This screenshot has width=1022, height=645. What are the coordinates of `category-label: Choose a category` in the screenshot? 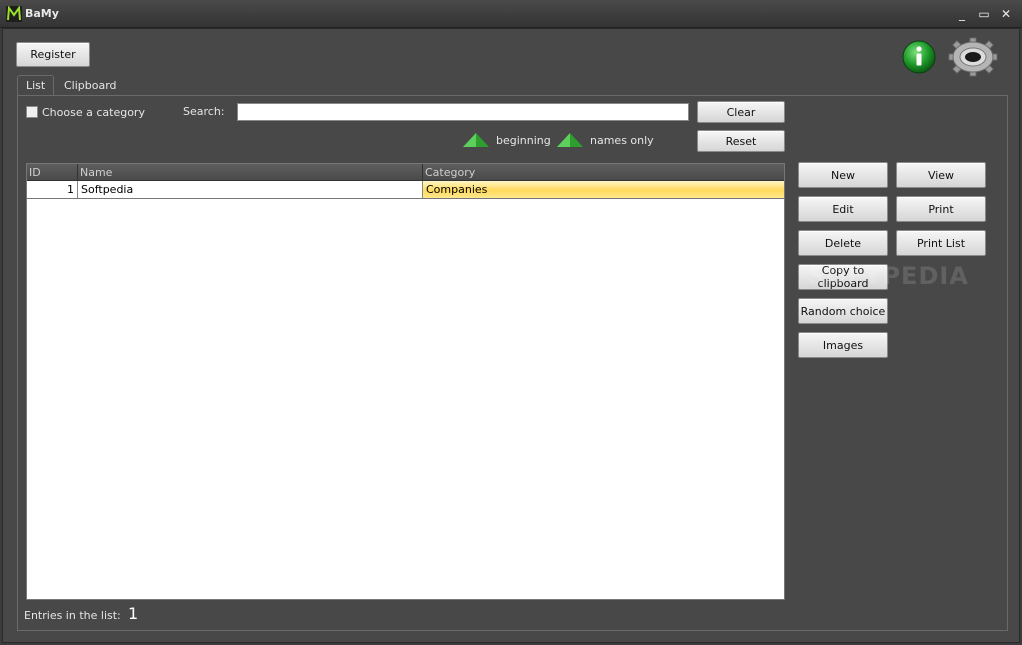 It's located at (93, 112).